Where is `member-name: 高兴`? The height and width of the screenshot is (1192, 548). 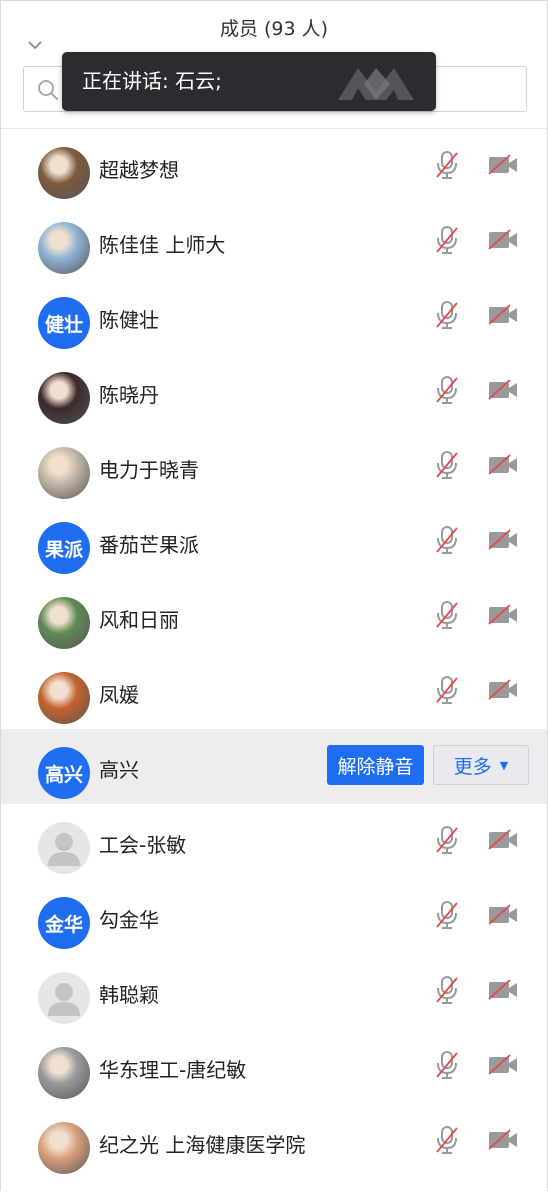
member-name: 高兴 is located at coordinates (119, 770).